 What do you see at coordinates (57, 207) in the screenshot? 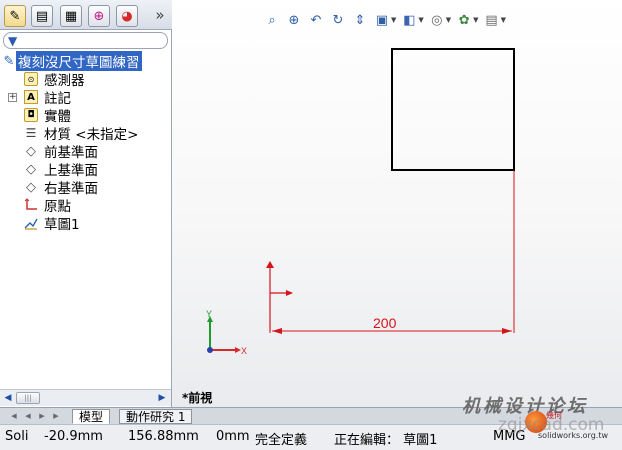
I see `tree-item-label: 原點` at bounding box center [57, 207].